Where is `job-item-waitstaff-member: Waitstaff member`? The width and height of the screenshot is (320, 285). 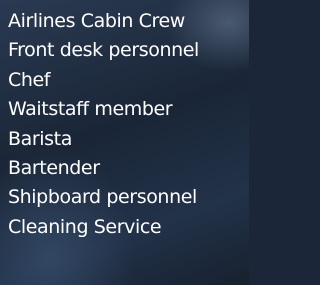
job-item-waitstaff-member: Waitstaff member is located at coordinates (124, 109).